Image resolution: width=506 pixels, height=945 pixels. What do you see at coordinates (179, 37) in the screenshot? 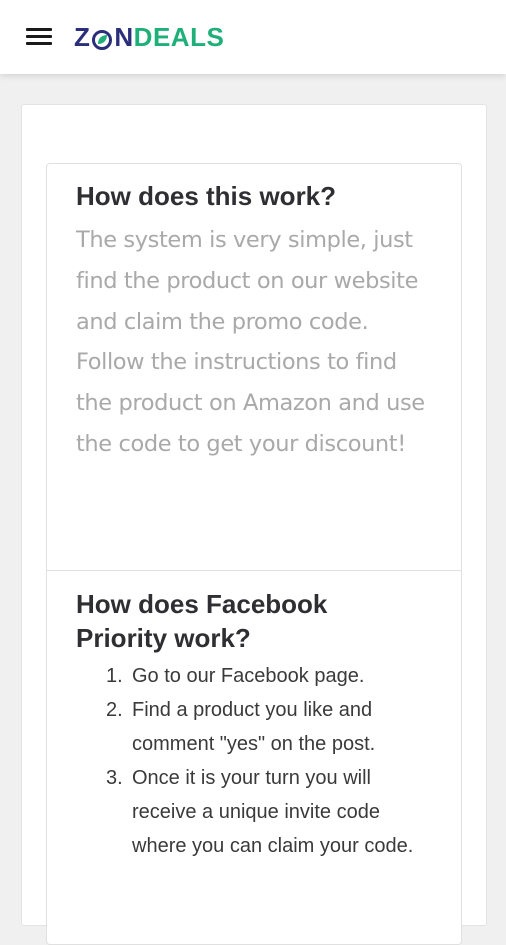
I see `logo-deals-text: DEALS` at bounding box center [179, 37].